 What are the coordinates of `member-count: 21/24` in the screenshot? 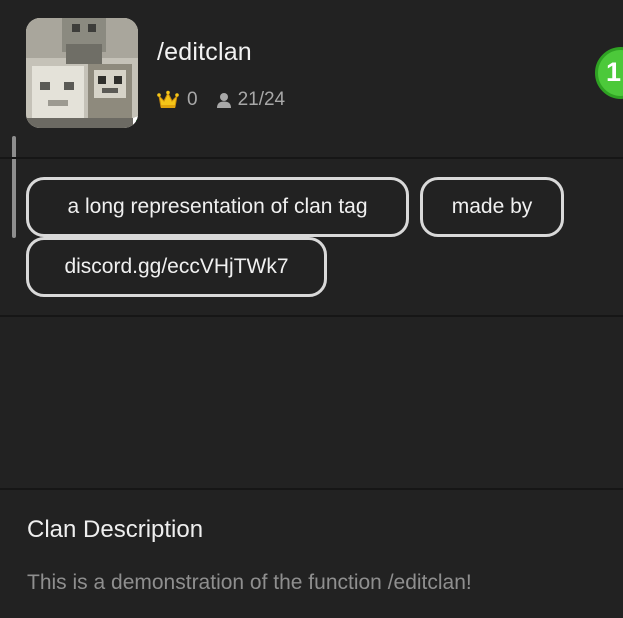 It's located at (261, 99).